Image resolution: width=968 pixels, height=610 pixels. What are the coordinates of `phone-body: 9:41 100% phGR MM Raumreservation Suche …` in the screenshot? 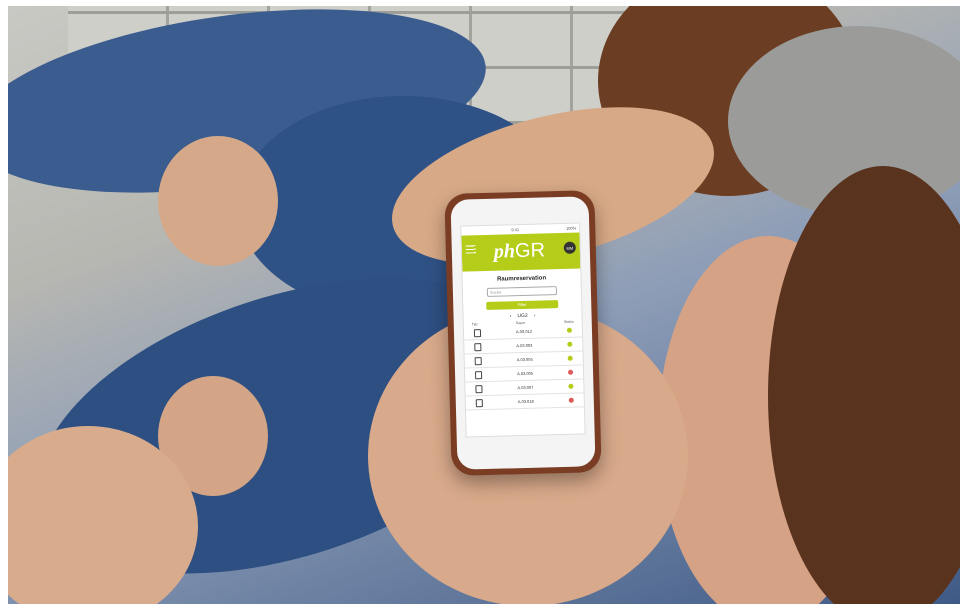 It's located at (523, 333).